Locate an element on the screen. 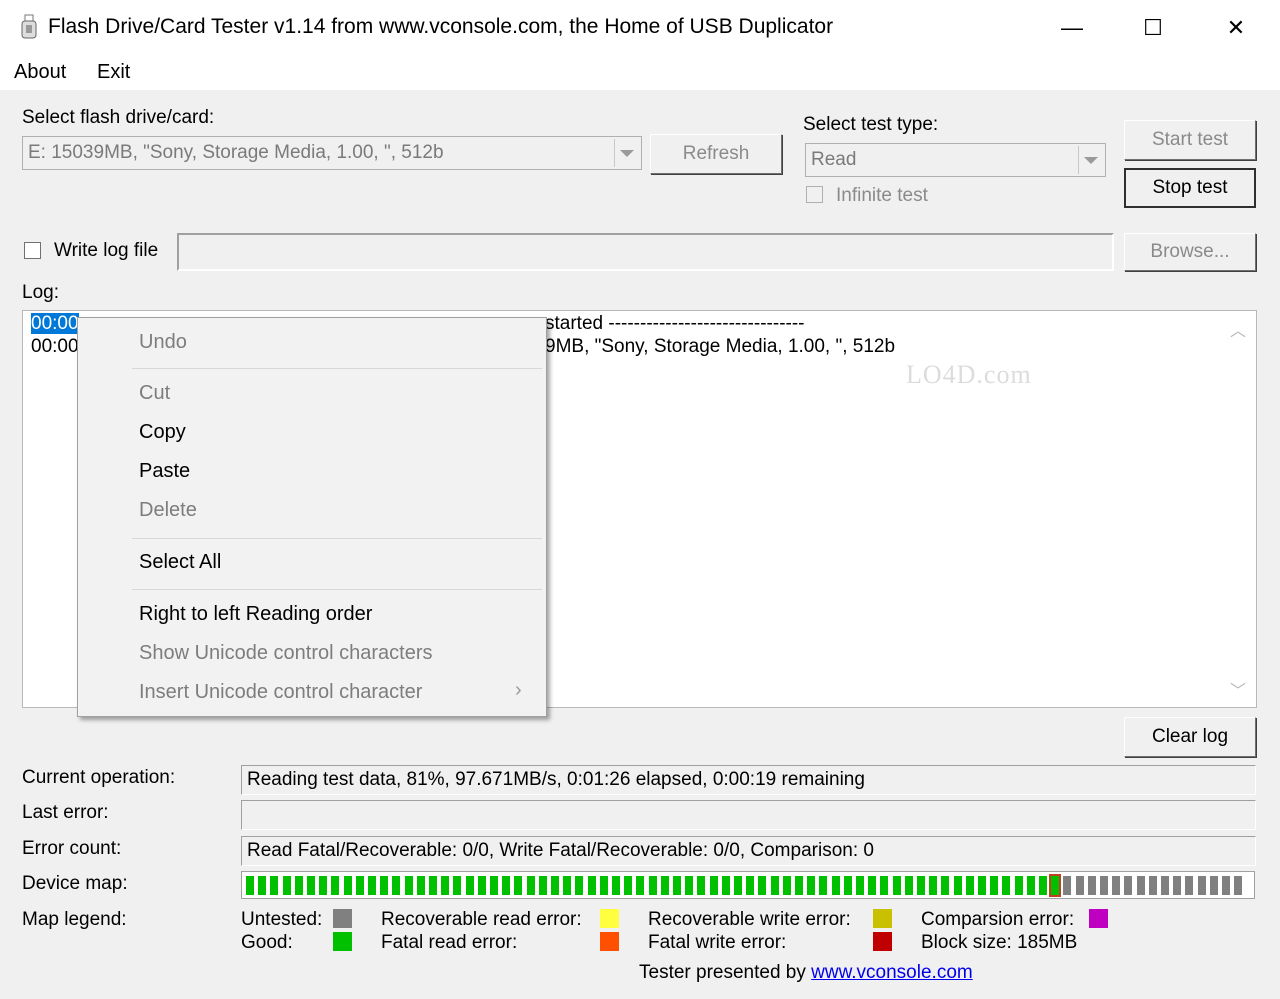  legend-fatal-write-swatch is located at coordinates (882, 941).